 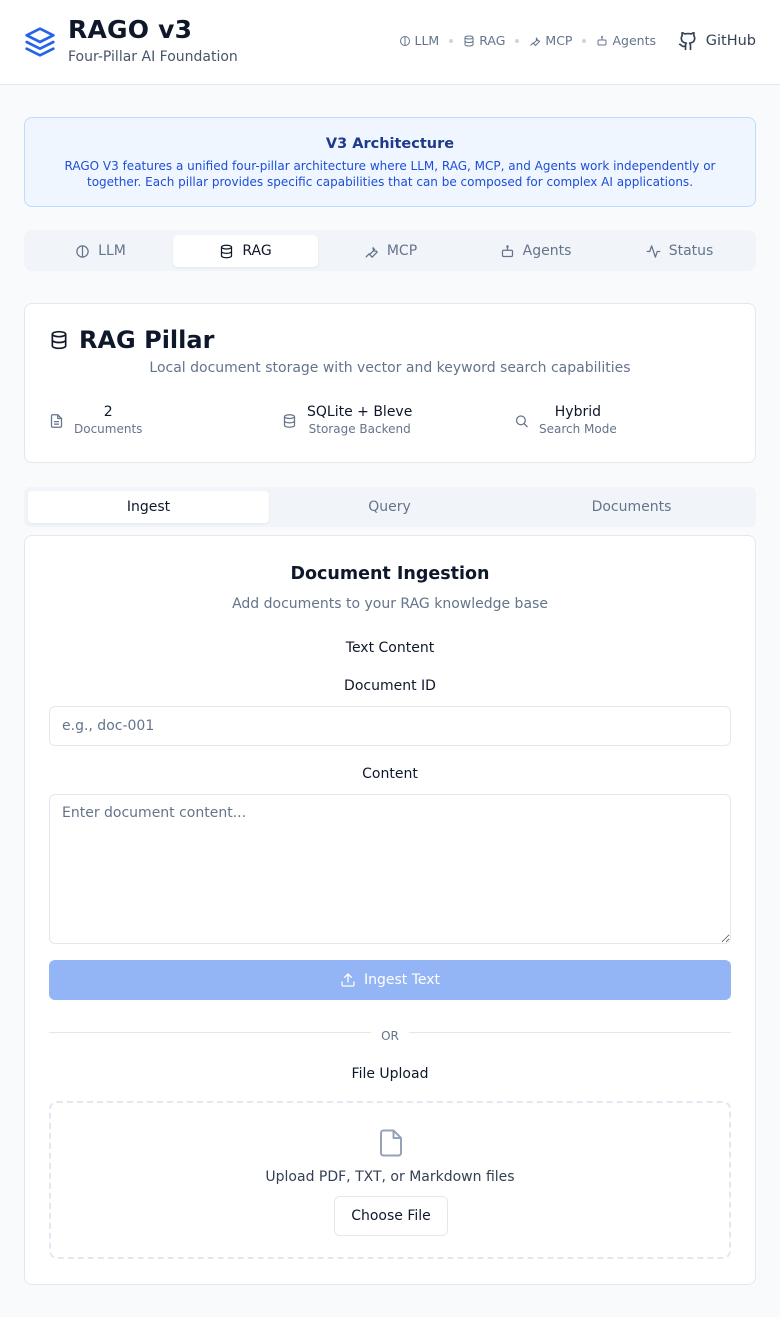 I want to click on pillar-tabs: LLM RAG MCP Agents Status, so click(x=390, y=250).